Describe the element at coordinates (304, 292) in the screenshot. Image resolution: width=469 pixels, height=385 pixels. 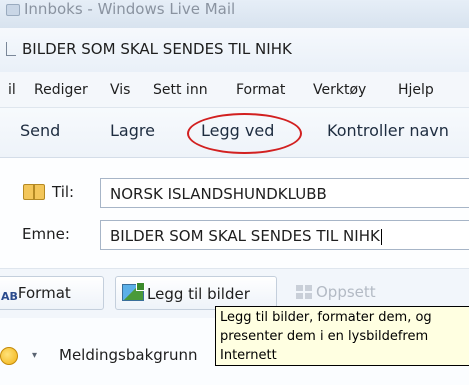
I see `layout-grid-icon` at that location.